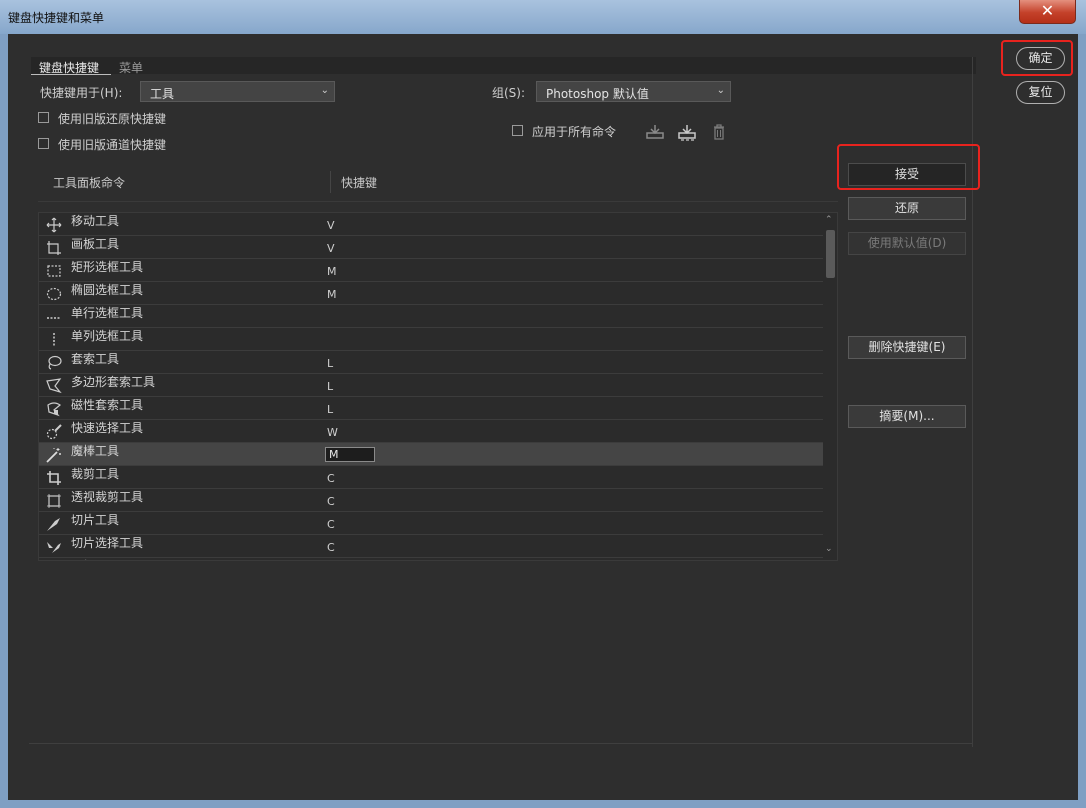 The height and width of the screenshot is (808, 1086). What do you see at coordinates (89, 183) in the screenshot?
I see `command-column-header: 工具面板命令` at bounding box center [89, 183].